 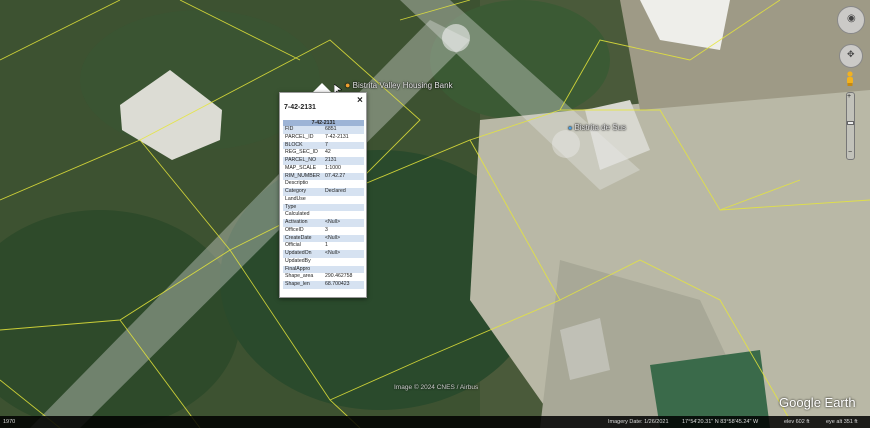 I want to click on attribute-row: PARCEL_ID 7-42-2131, so click(x=323, y=138).